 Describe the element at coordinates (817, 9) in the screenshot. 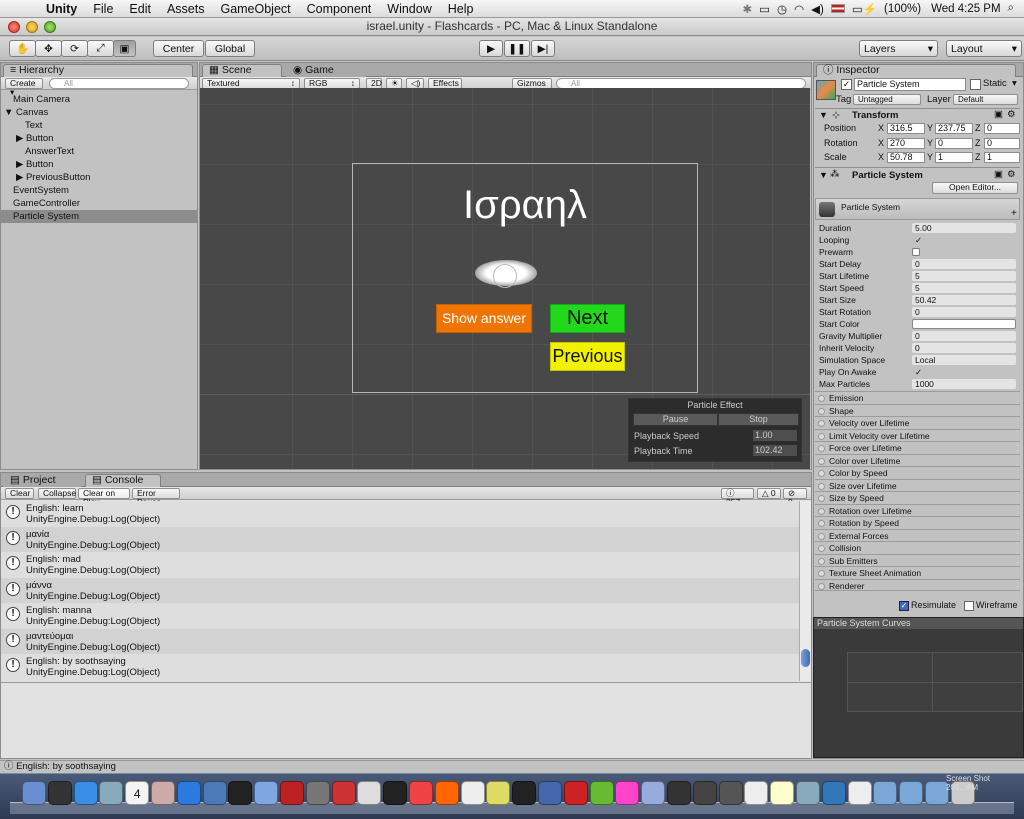

I see `volume-icon: ◀)` at that location.